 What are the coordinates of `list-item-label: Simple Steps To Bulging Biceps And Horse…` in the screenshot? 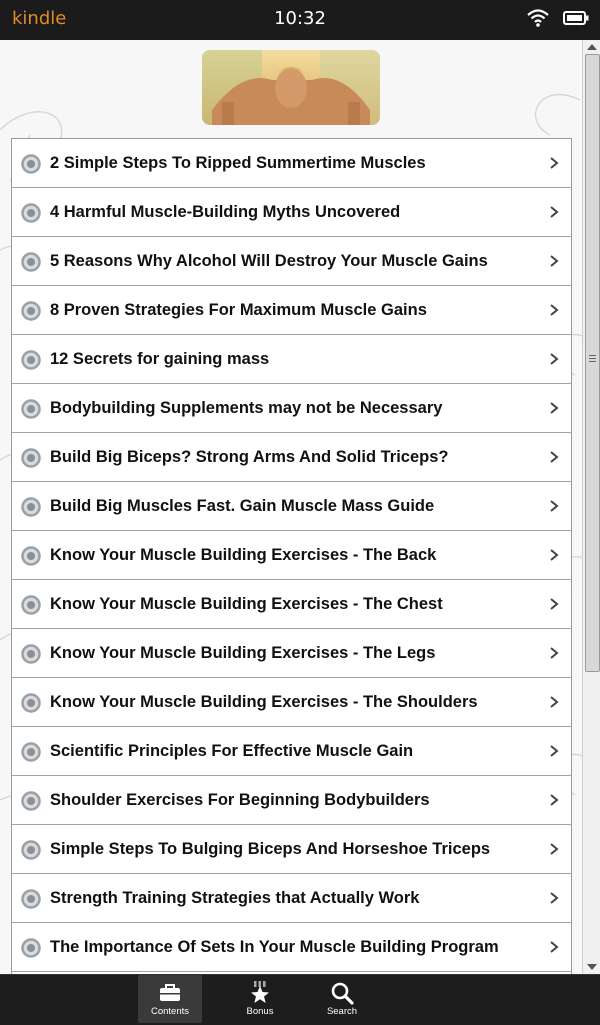 It's located at (270, 849).